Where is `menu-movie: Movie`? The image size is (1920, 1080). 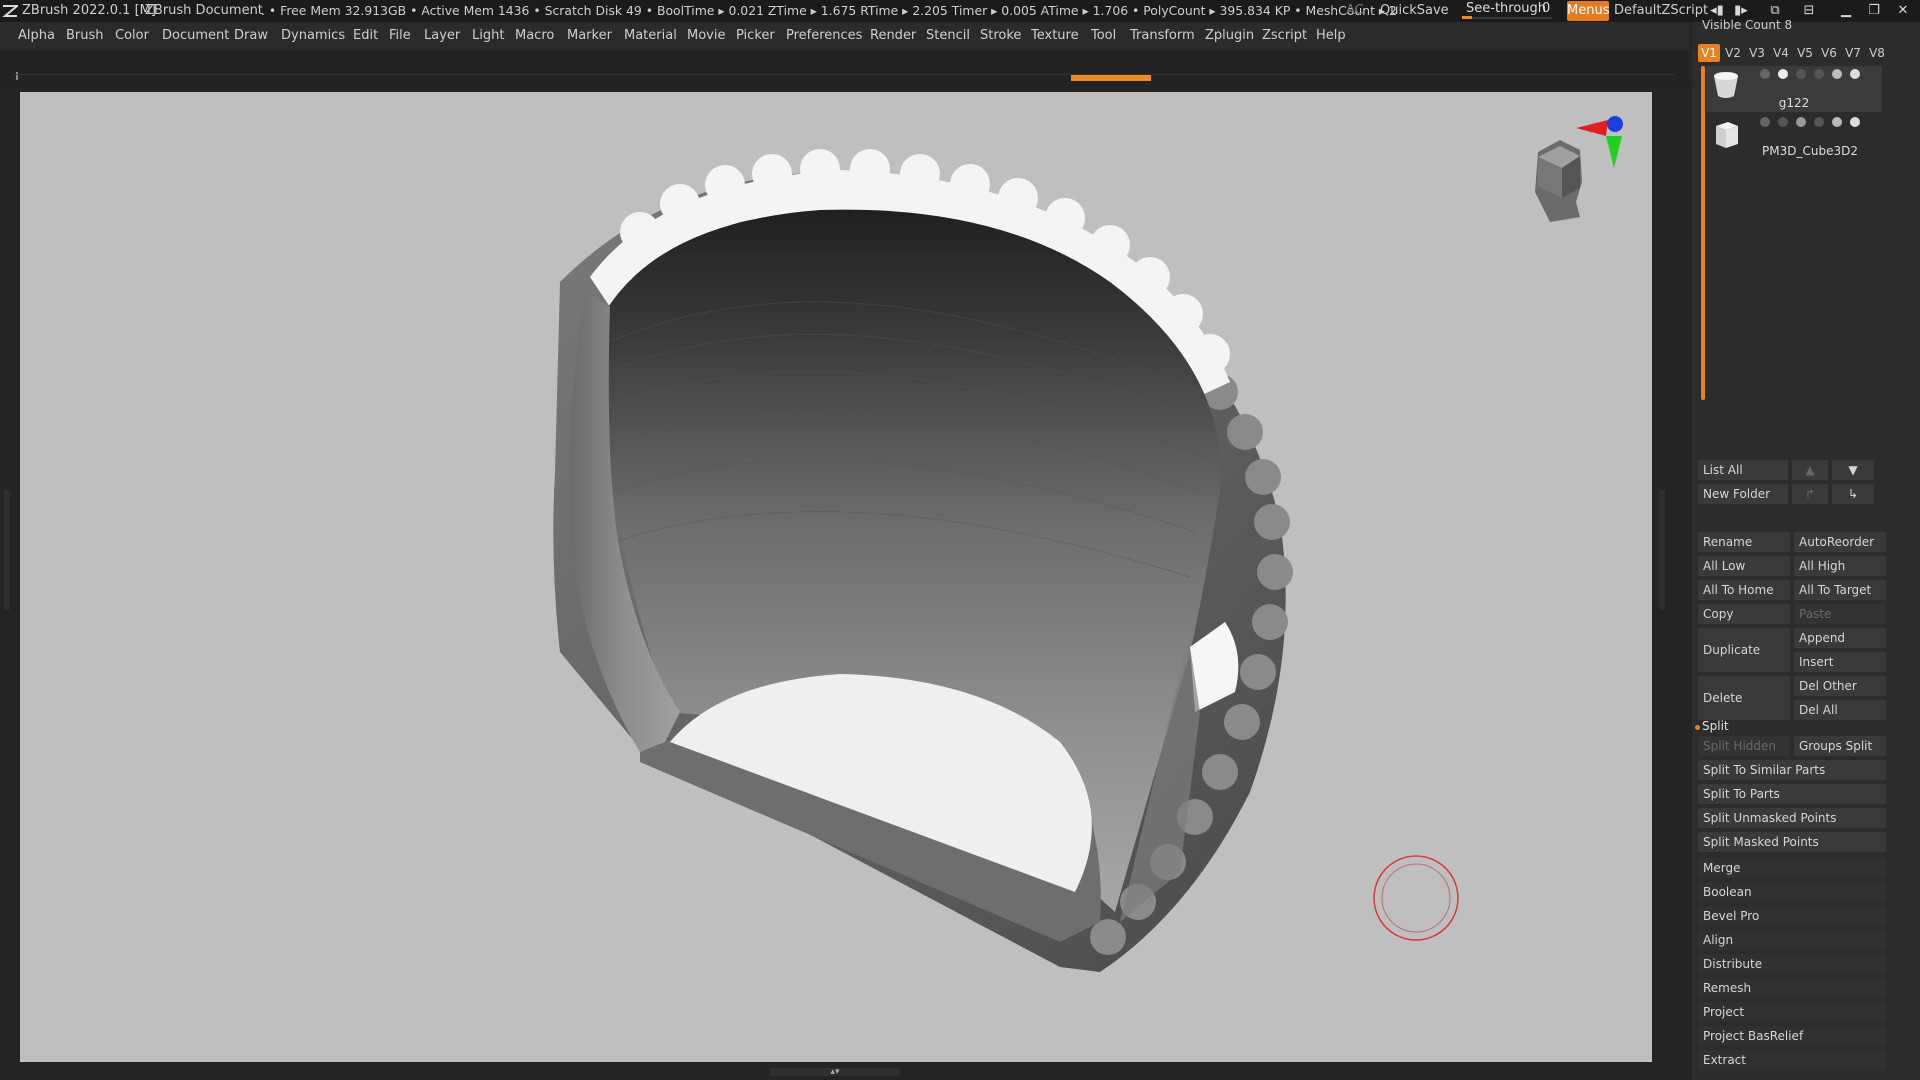
menu-movie: Movie is located at coordinates (706, 36).